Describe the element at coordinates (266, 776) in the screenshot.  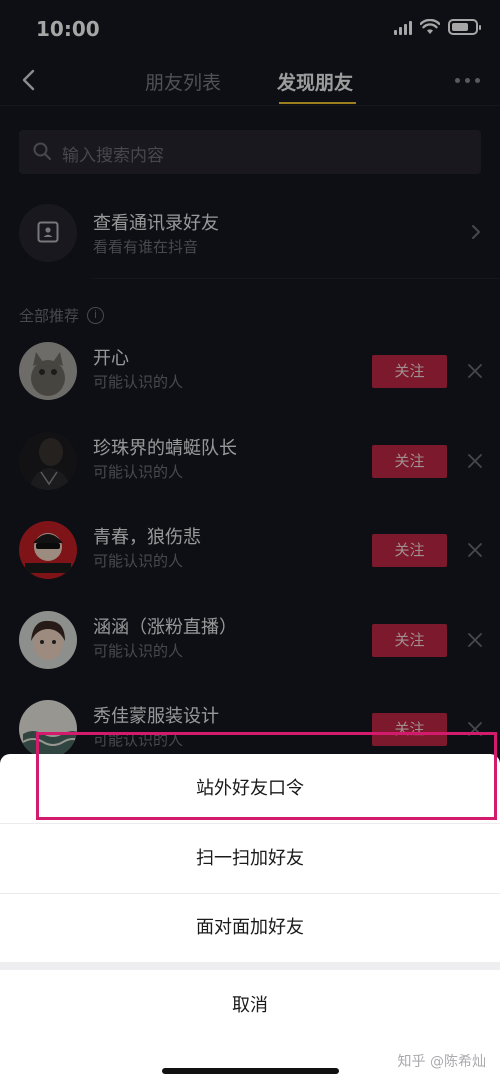
I see `highlight-box` at that location.